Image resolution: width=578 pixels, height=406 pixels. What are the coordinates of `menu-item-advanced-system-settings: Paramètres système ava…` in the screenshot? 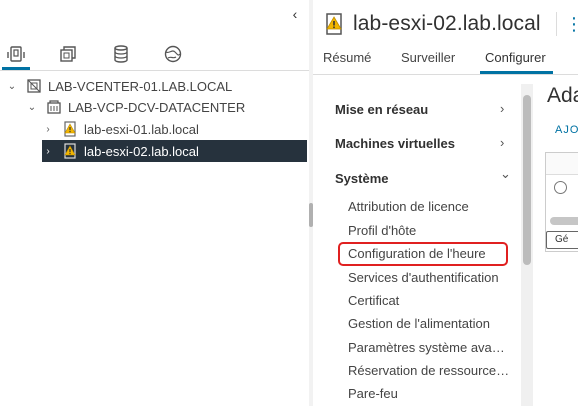 It's located at (426, 347).